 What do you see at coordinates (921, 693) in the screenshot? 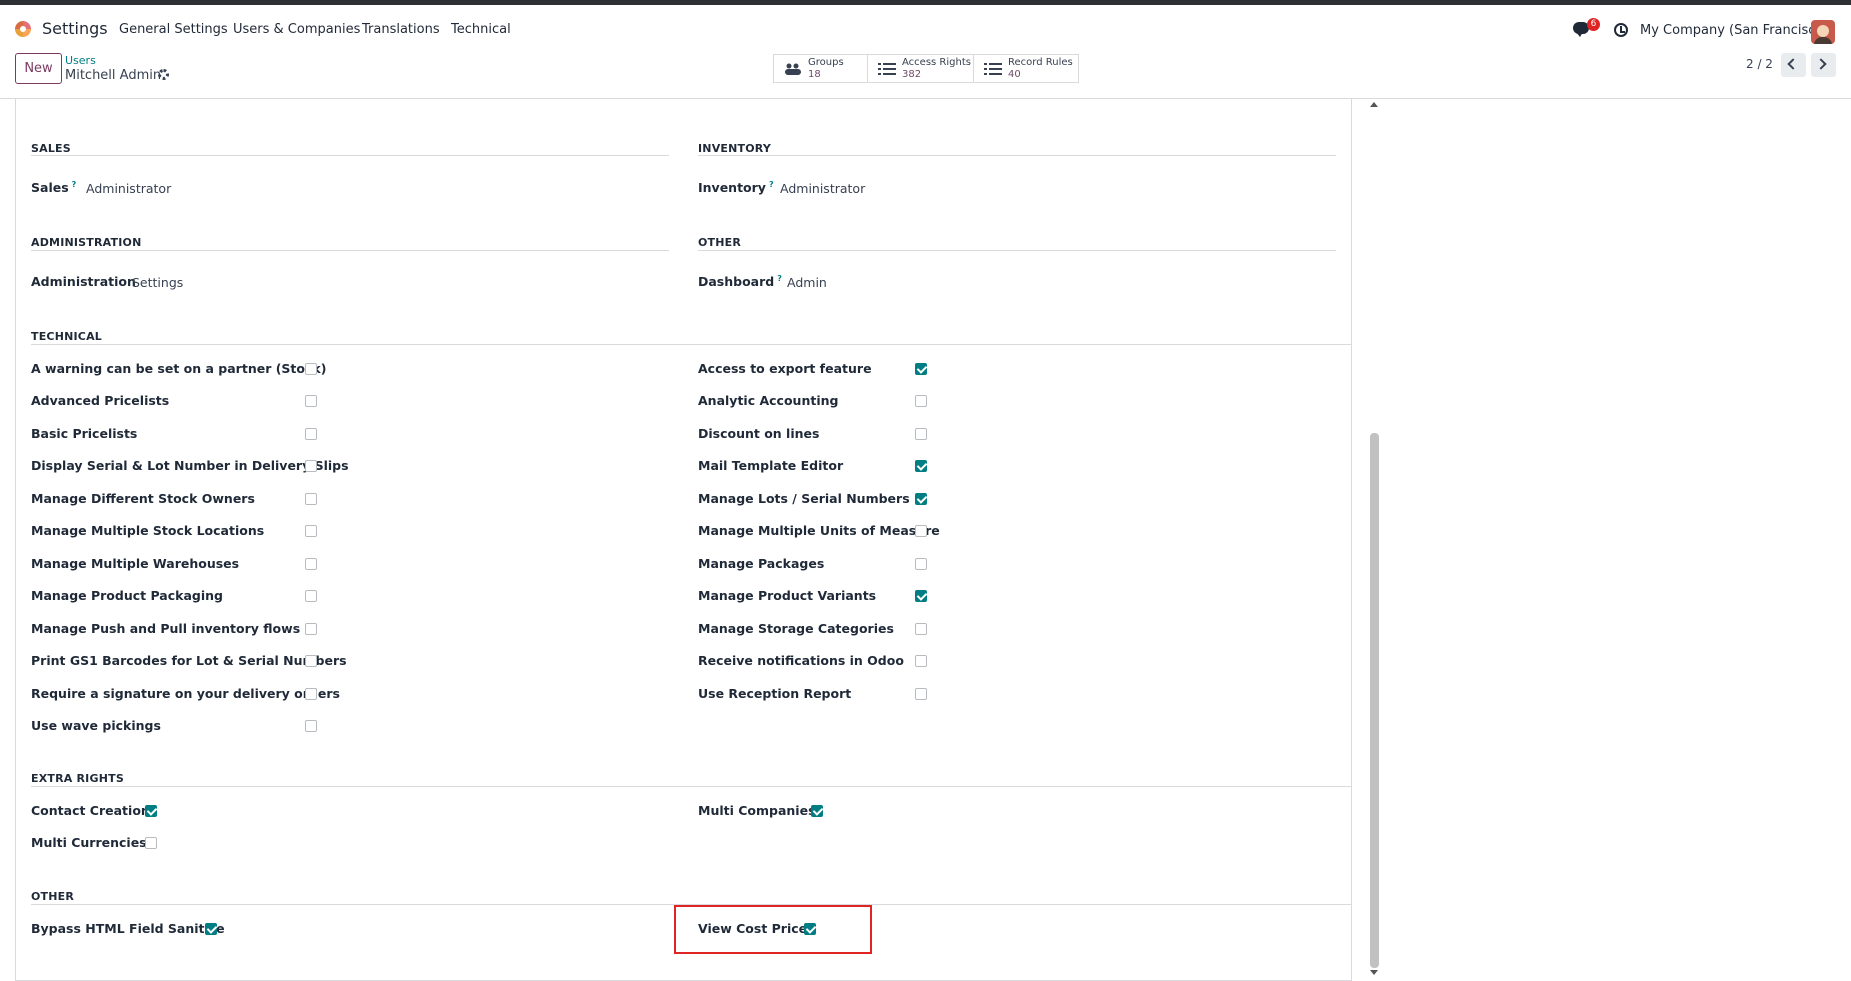
I see `checkbox-use-reception-report` at bounding box center [921, 693].